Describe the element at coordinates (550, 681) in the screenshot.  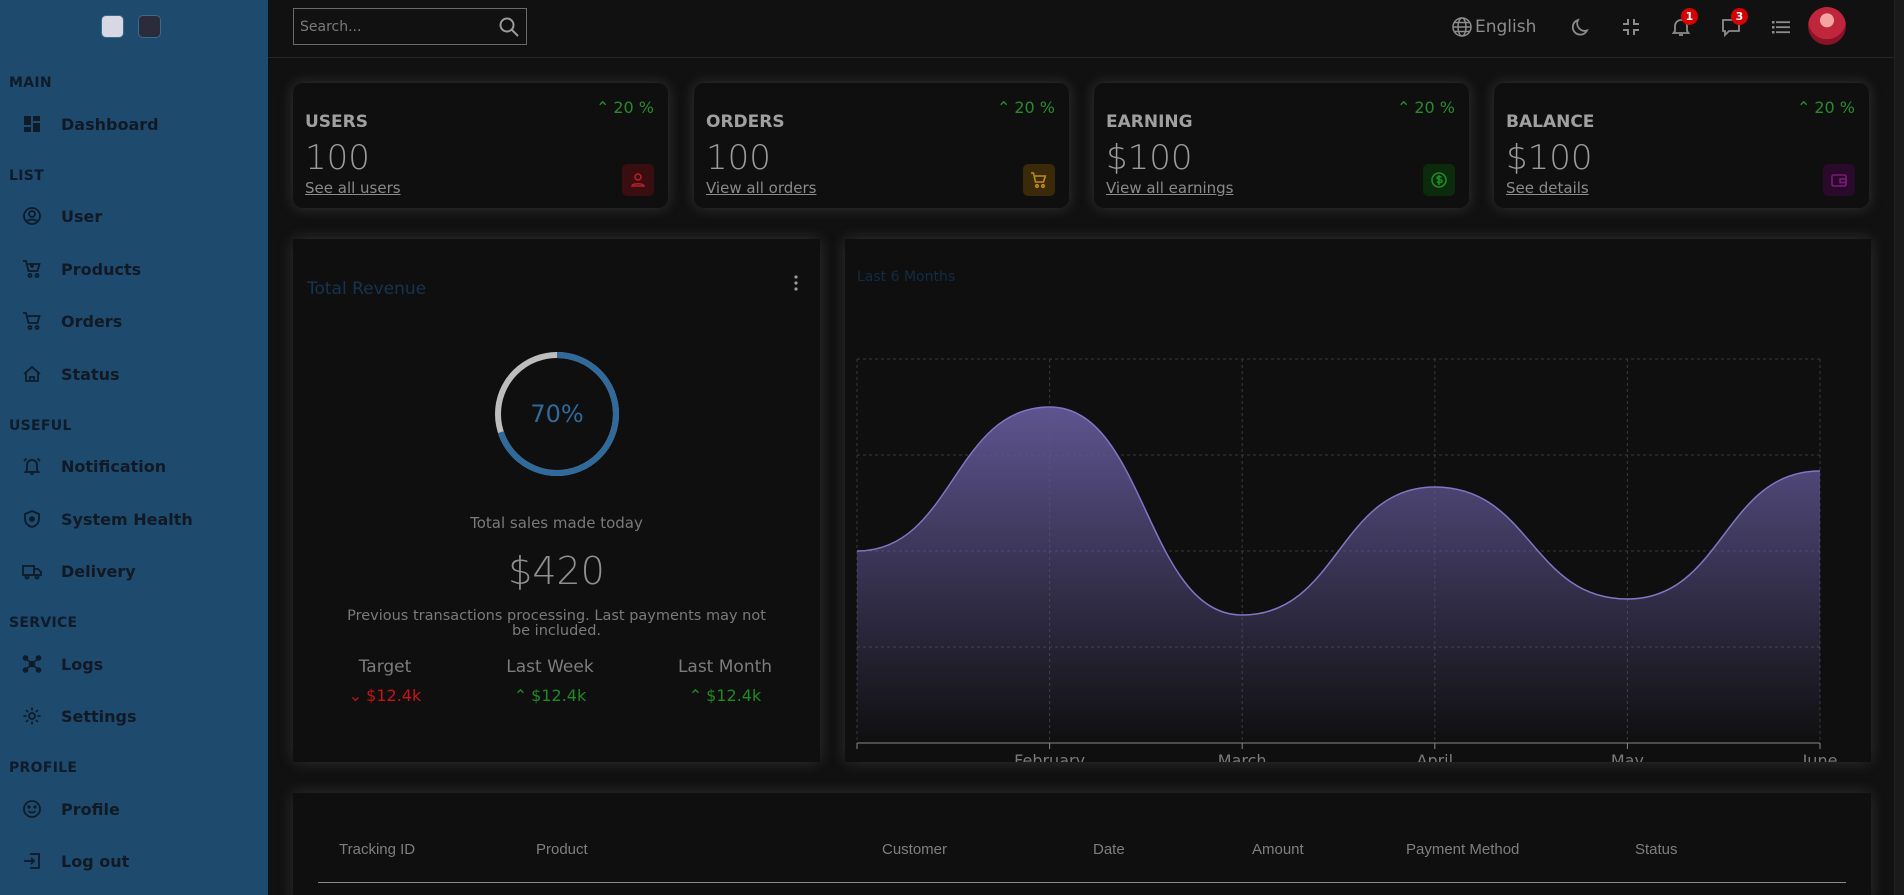
I see `summary-last-week: Last Week ⌃ $12.4k` at that location.